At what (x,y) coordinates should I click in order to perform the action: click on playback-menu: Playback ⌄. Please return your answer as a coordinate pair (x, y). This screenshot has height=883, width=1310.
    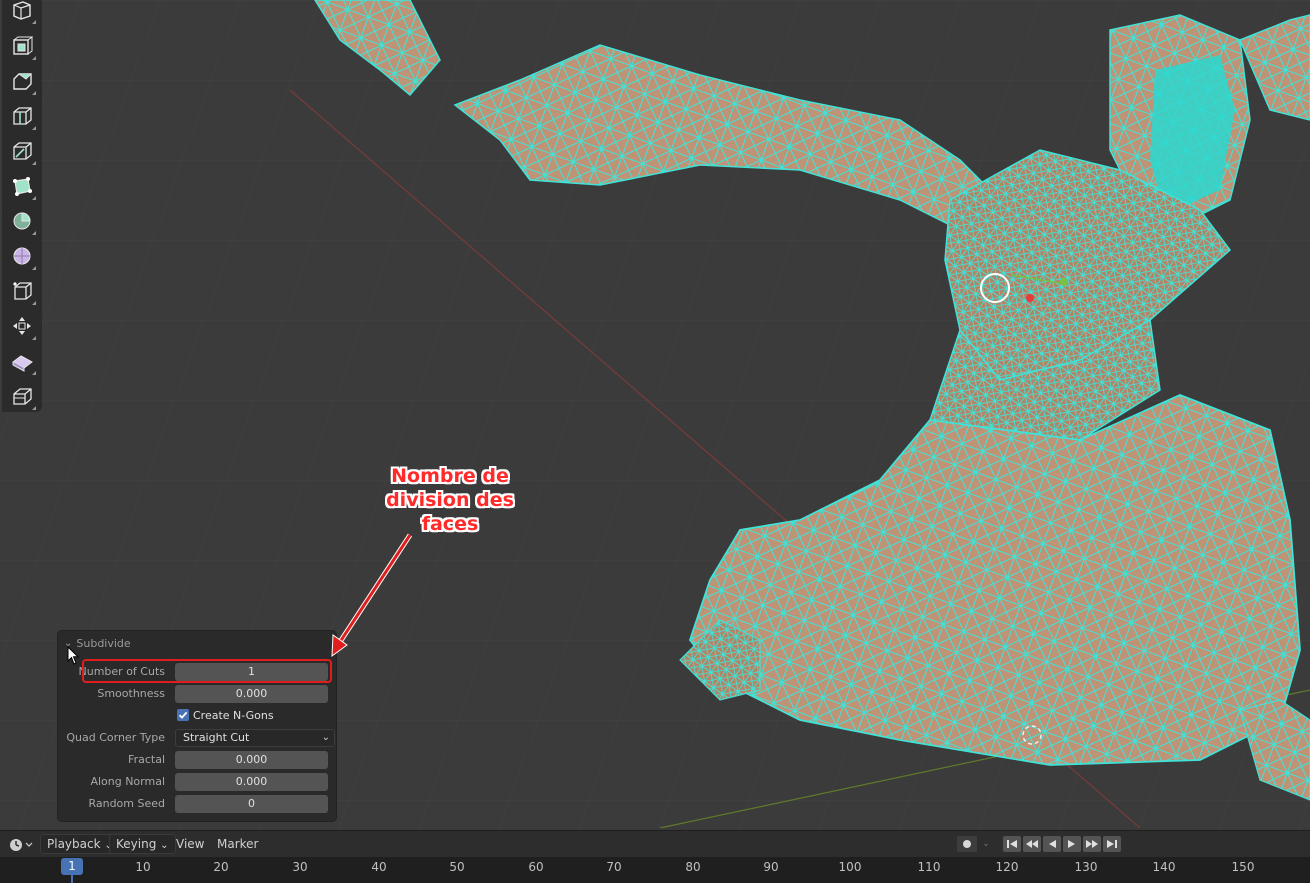
    Looking at the image, I should click on (80, 844).